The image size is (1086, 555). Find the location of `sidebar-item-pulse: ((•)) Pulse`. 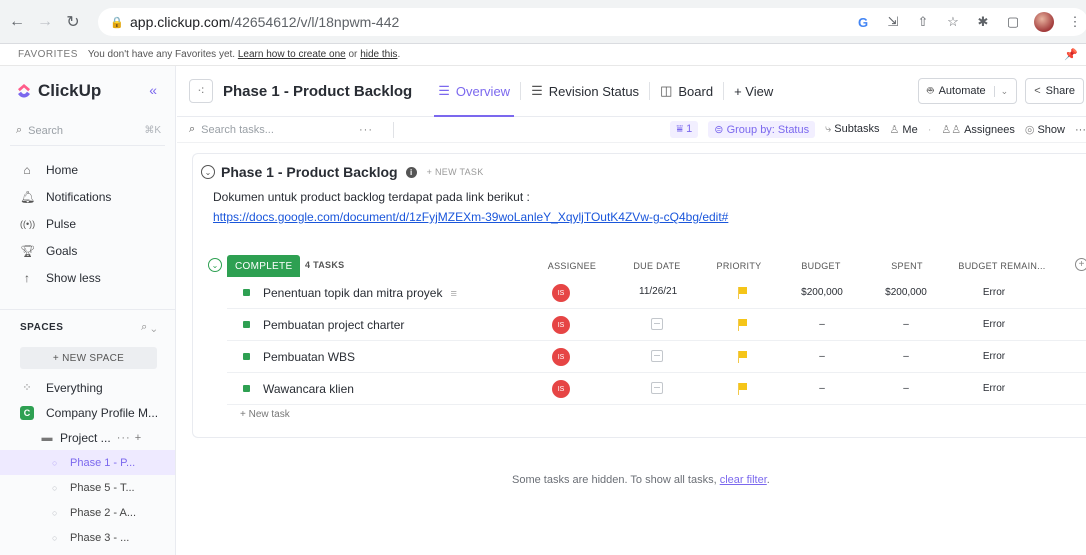

sidebar-item-pulse: ((•)) Pulse is located at coordinates (87, 223).